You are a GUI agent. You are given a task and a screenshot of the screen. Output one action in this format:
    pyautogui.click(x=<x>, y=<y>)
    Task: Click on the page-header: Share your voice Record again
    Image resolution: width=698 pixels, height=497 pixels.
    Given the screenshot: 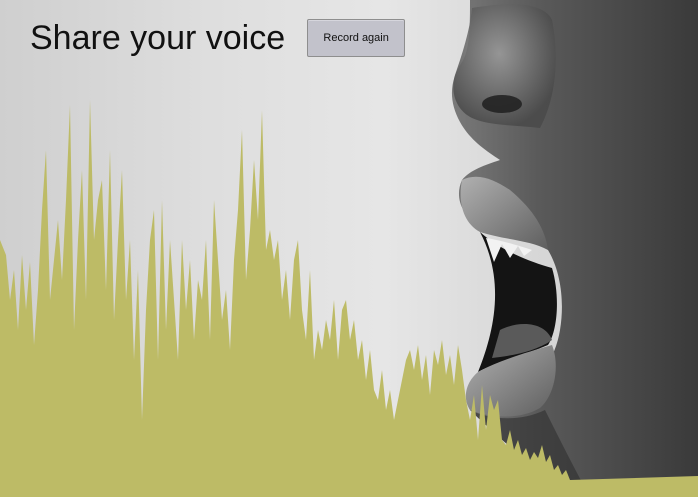 What is the action you would take?
    pyautogui.click(x=218, y=38)
    